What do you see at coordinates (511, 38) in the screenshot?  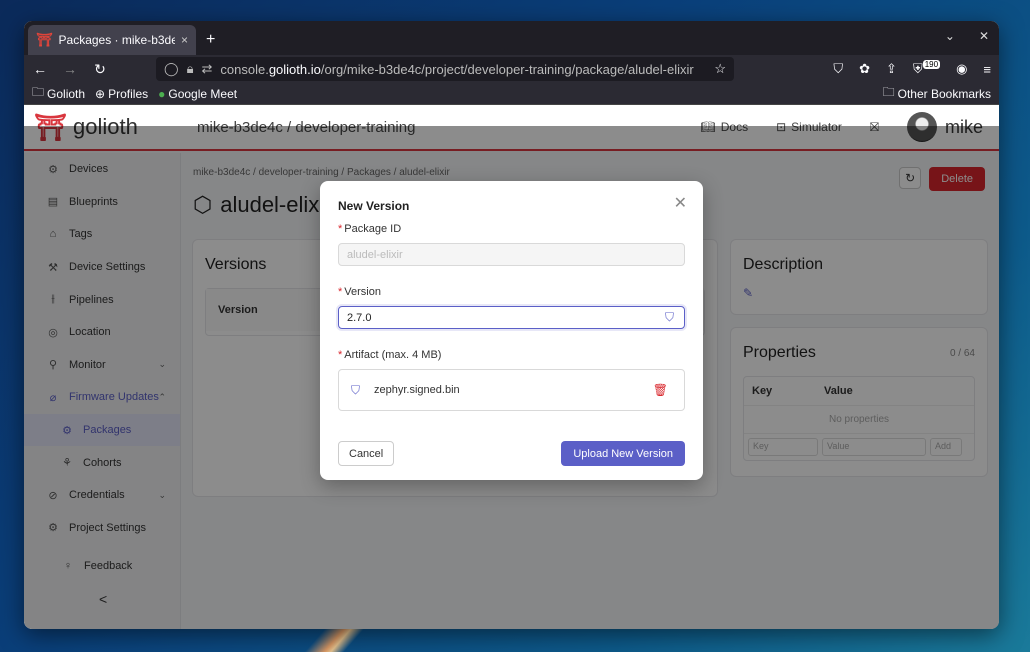 I see `tab-bar: ⛩ Packages · mike-b3de4c/ × + ⌄ ✕` at bounding box center [511, 38].